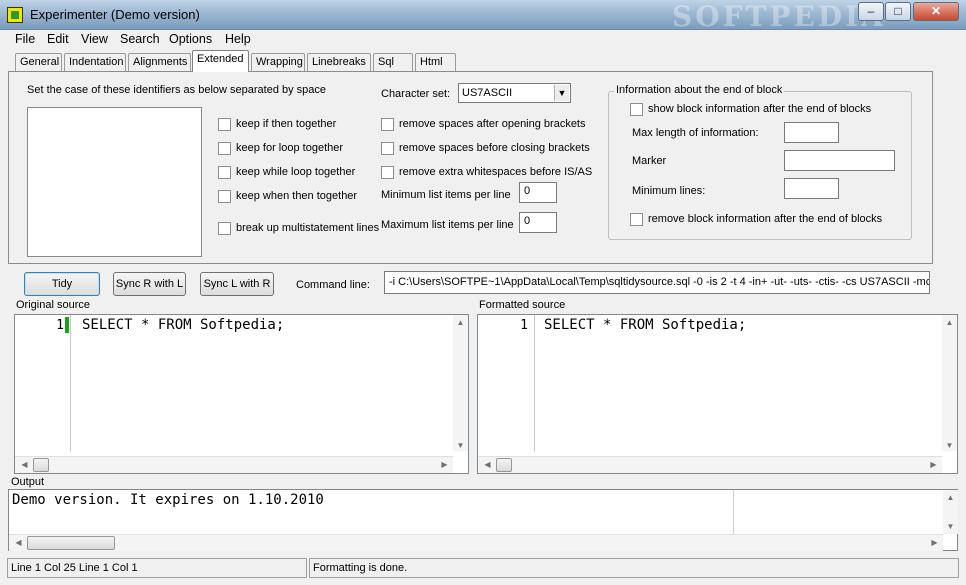 This screenshot has width=966, height=585. What do you see at coordinates (224, 124) in the screenshot?
I see `keep-if-then-checkbox` at bounding box center [224, 124].